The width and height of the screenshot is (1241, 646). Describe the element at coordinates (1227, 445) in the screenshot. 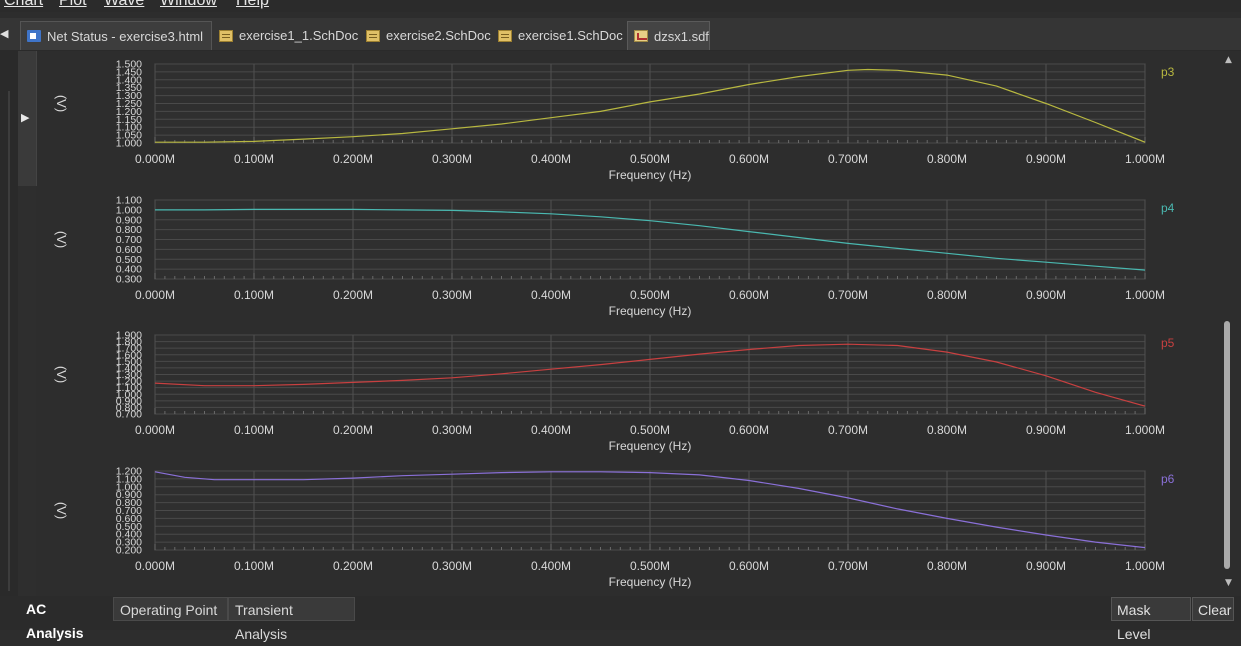

I see `scrollbar-thumb` at that location.